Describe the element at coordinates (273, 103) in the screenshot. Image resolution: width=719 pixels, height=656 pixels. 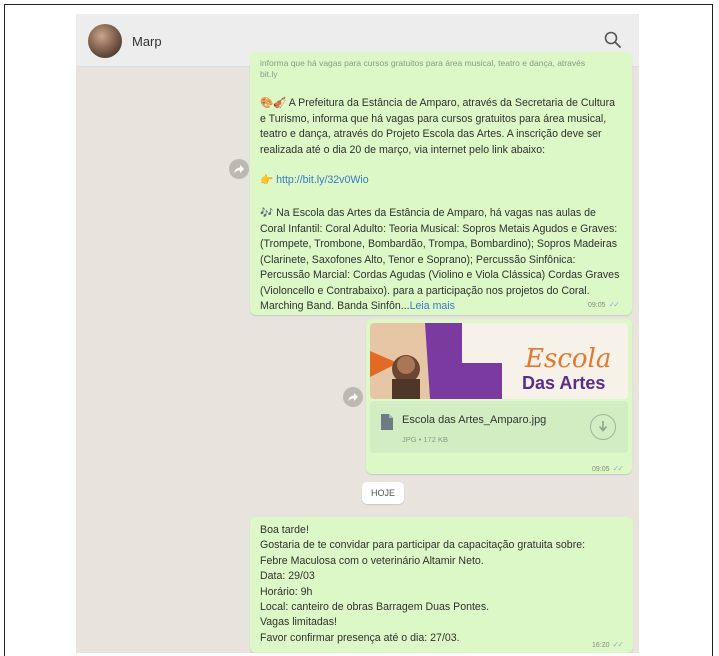
I see `palette-emoji: 🎨🎻` at that location.